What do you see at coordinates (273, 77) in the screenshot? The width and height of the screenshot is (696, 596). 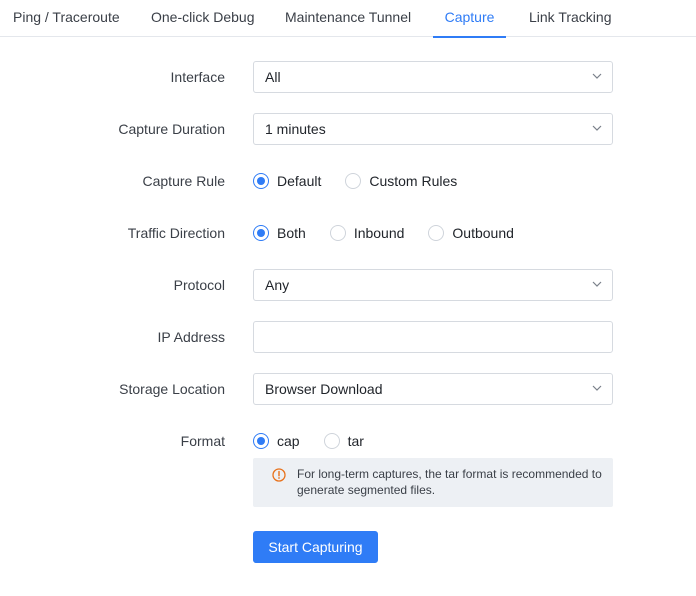 I see `interface-value: All` at bounding box center [273, 77].